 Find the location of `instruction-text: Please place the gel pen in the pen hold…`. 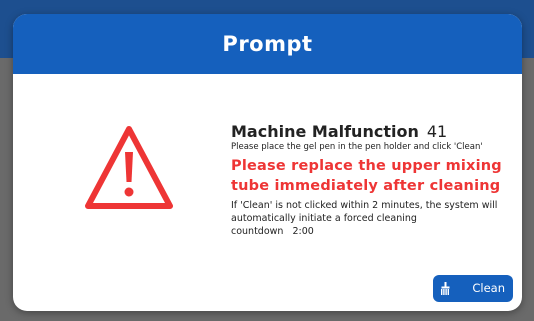

instruction-text: Please place the gel pen in the pen hold… is located at coordinates (357, 147).